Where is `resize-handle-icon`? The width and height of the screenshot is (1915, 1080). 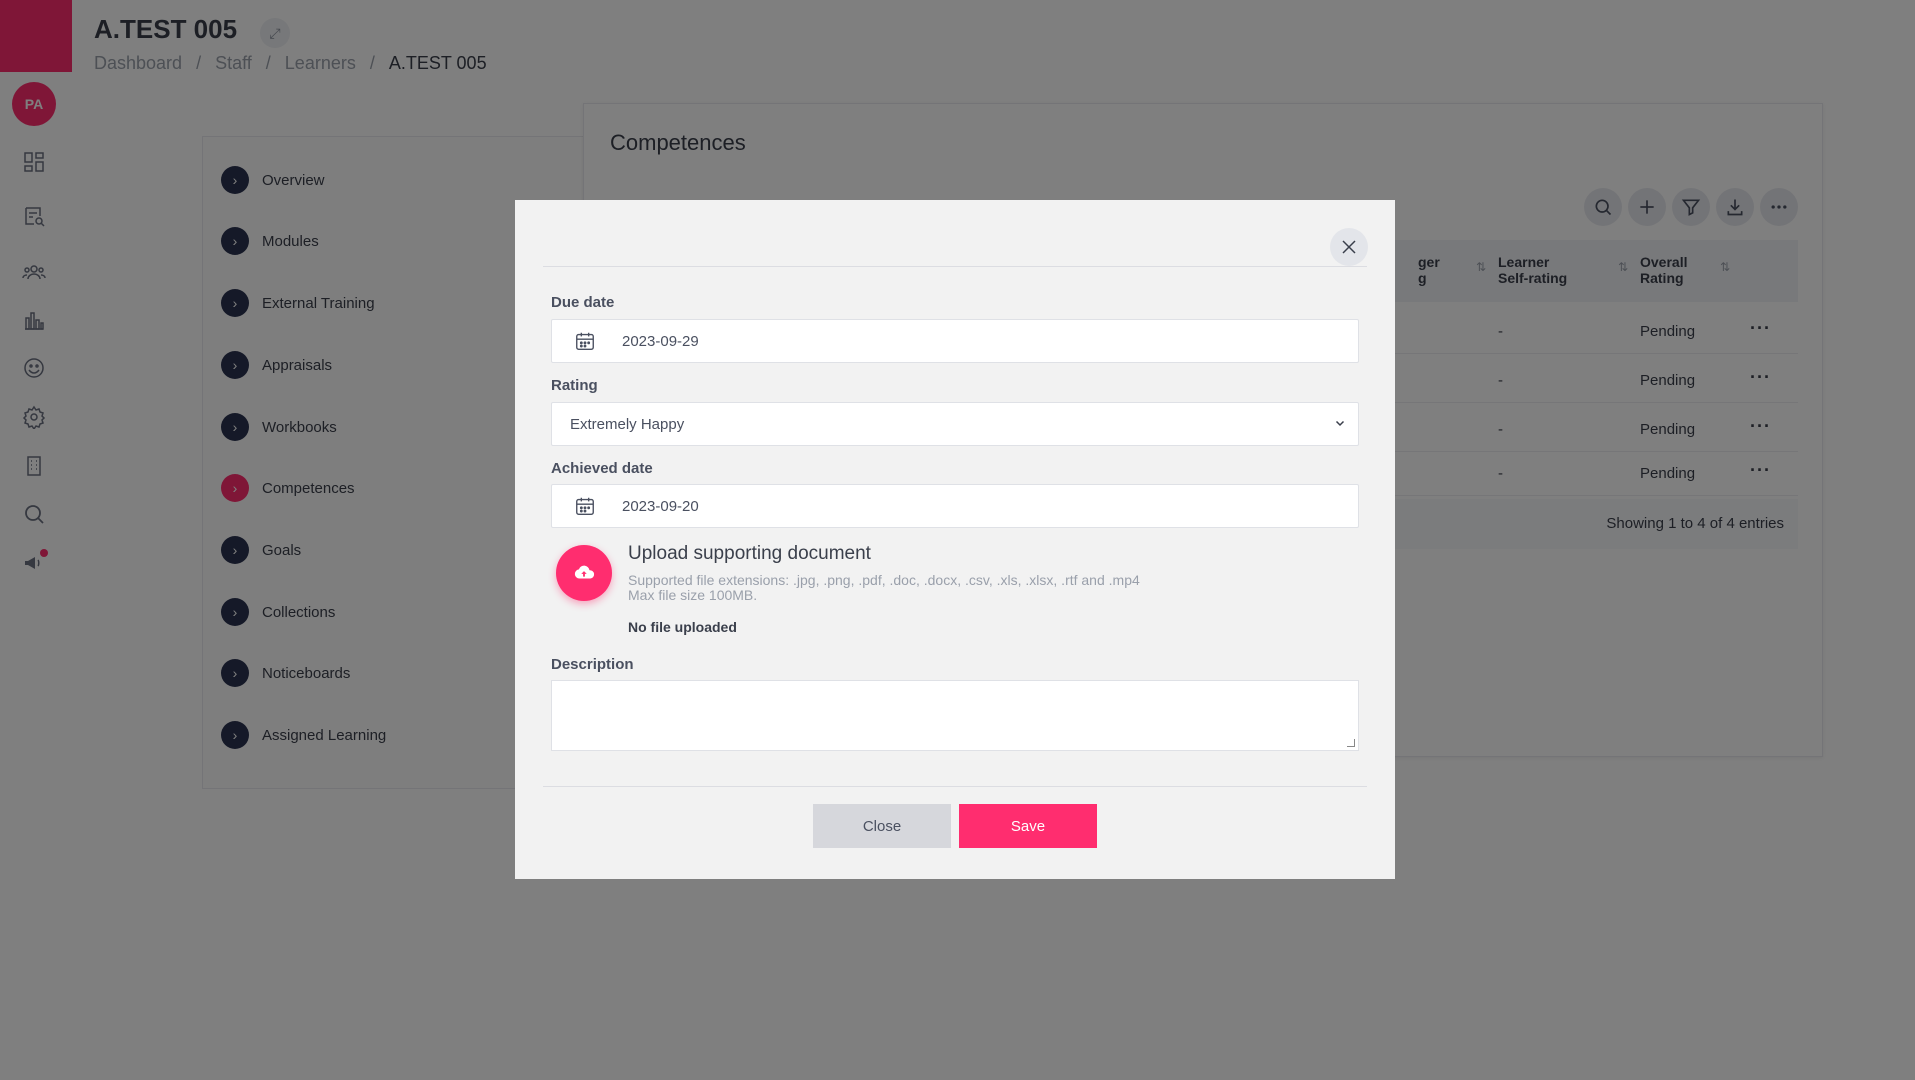
resize-handle-icon is located at coordinates (1351, 743).